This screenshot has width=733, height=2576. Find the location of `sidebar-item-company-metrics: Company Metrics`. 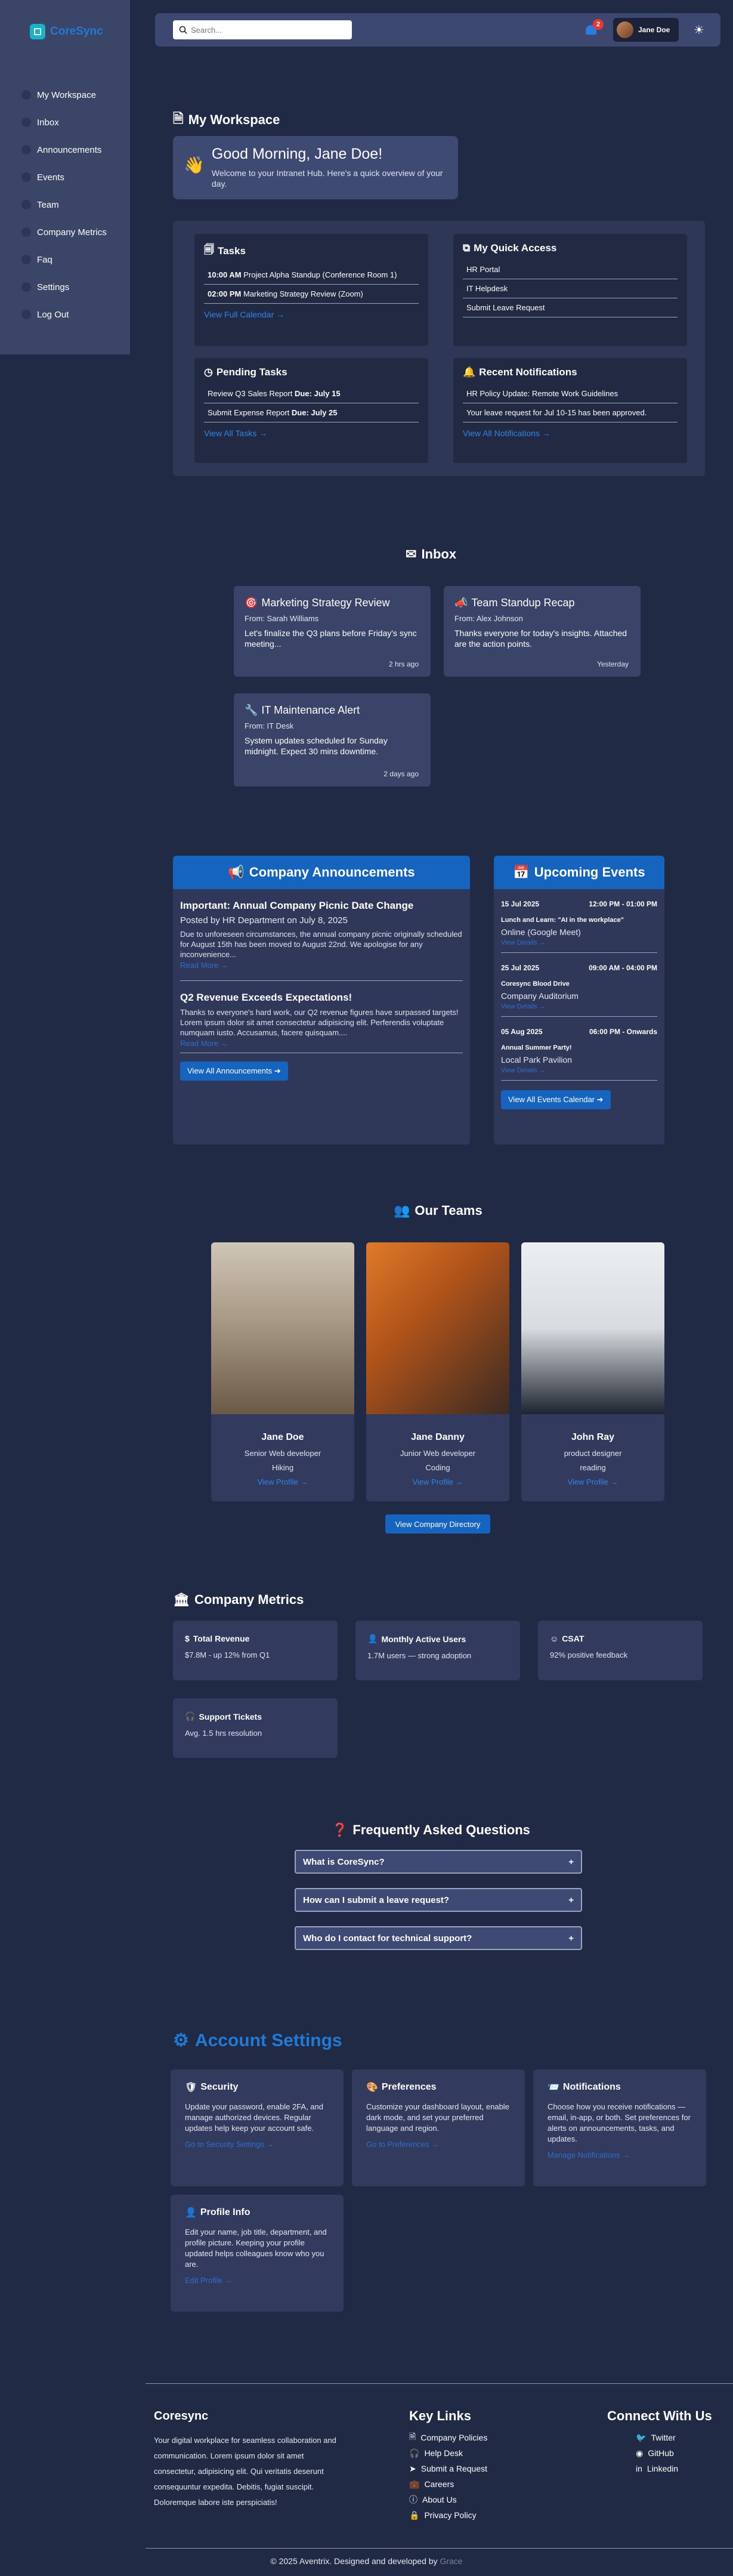

sidebar-item-company-metrics: Company Metrics is located at coordinates (64, 232).